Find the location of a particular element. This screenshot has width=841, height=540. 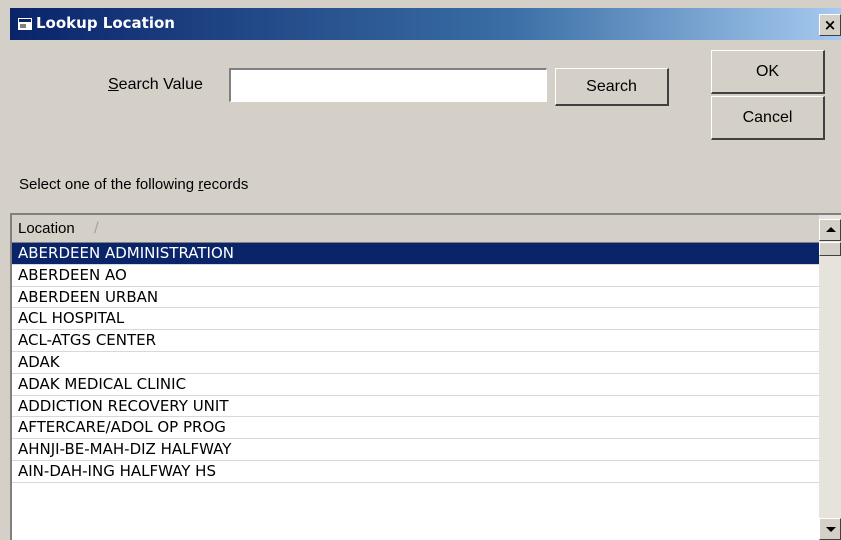

app-window-icon is located at coordinates (25, 24).